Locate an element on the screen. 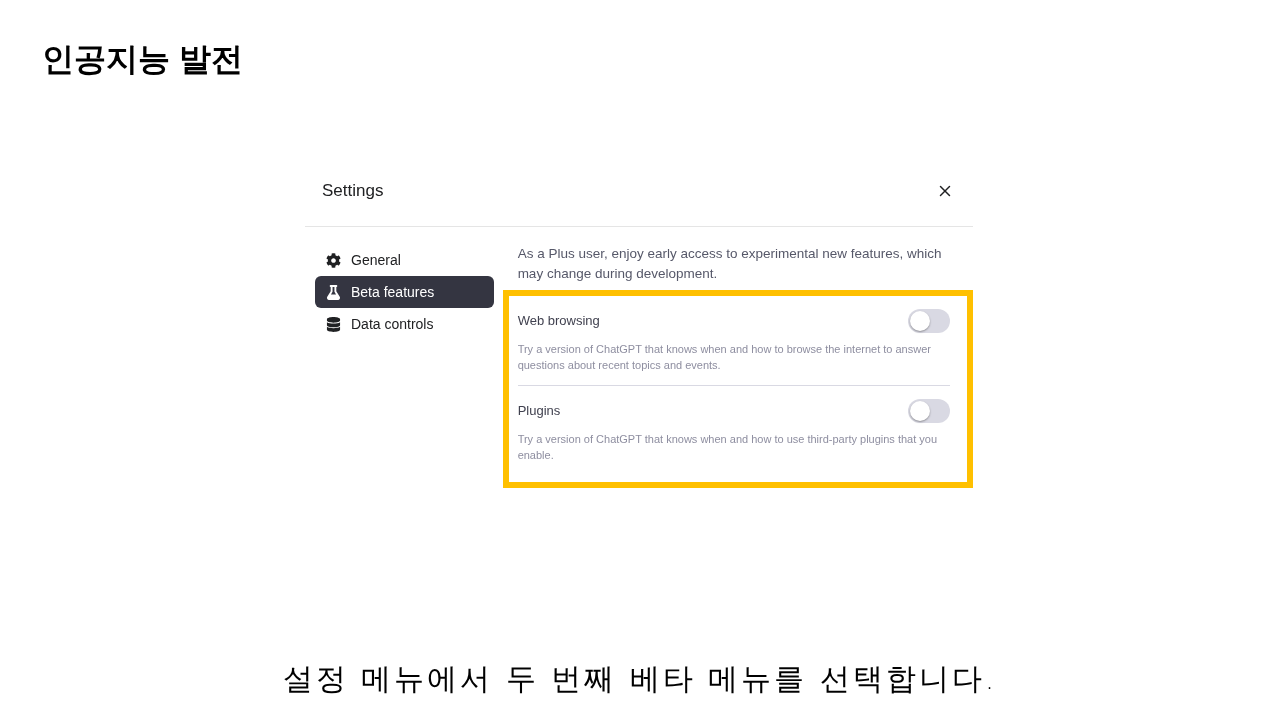  feature-description: Try a version of ChatGPT that knows when and how to use third-party plugins that you enable. is located at coordinates (728, 447).